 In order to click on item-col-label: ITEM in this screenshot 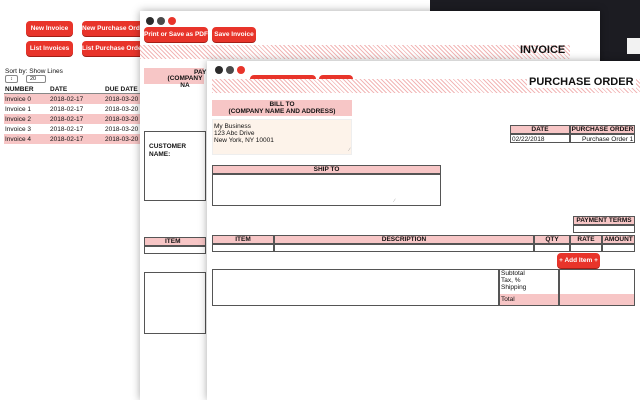, I will do `click(173, 241)`.